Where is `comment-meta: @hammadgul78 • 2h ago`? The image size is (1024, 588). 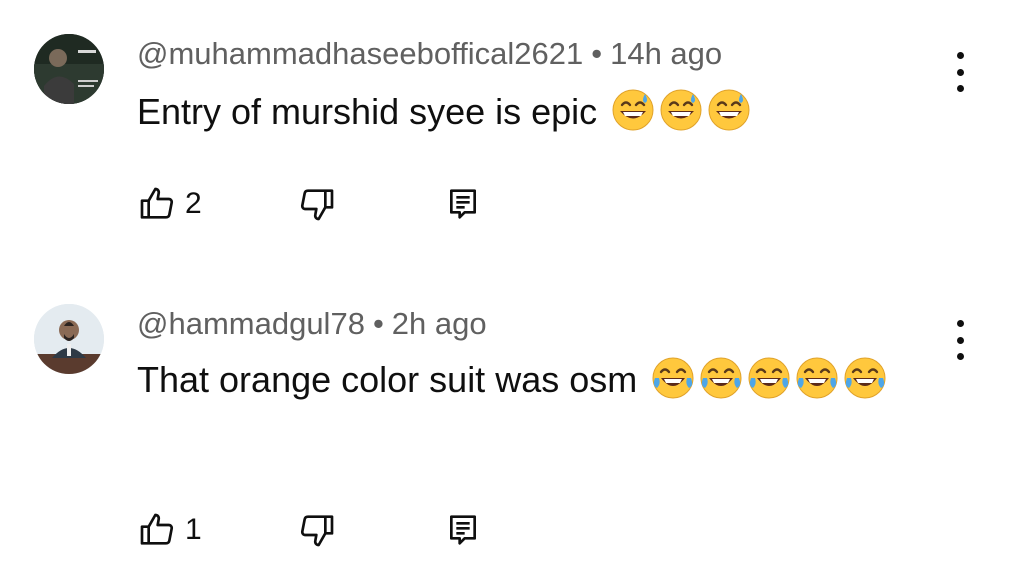
comment-meta: @hammadgul78 • 2h ago is located at coordinates (312, 324).